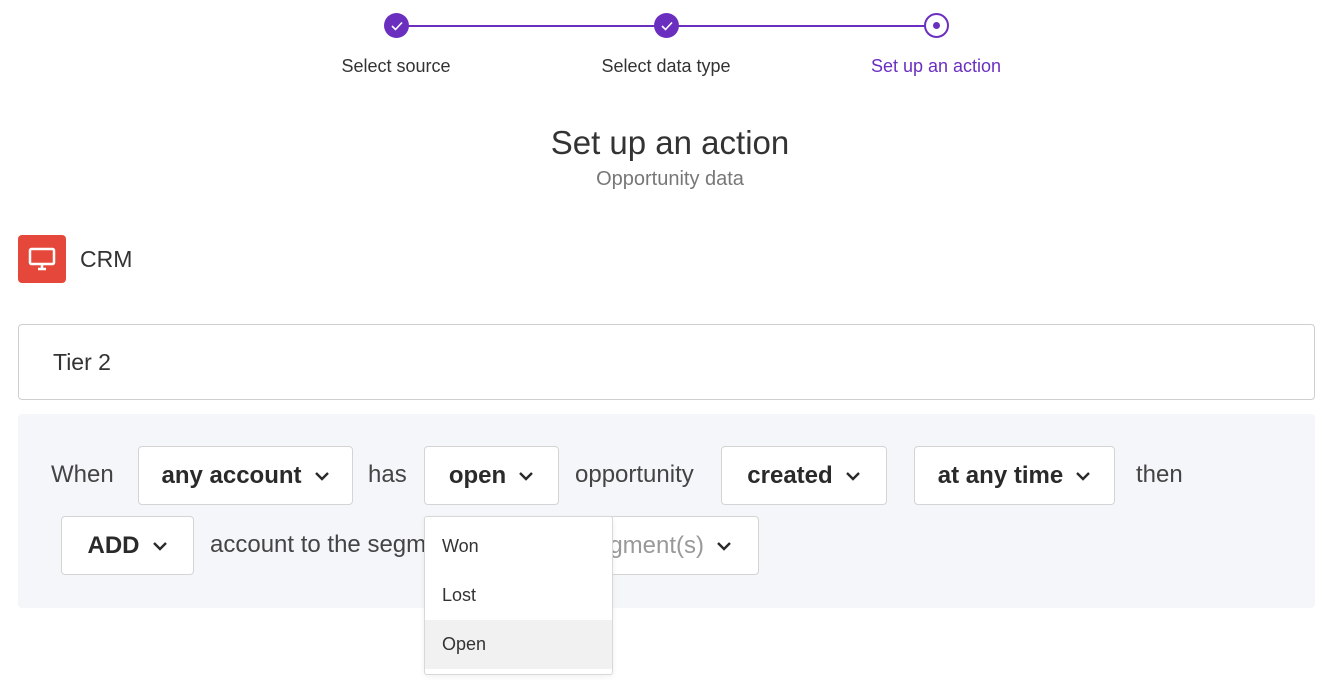 This screenshot has width=1340, height=691. I want to click on step-3-current-icon, so click(936, 25).